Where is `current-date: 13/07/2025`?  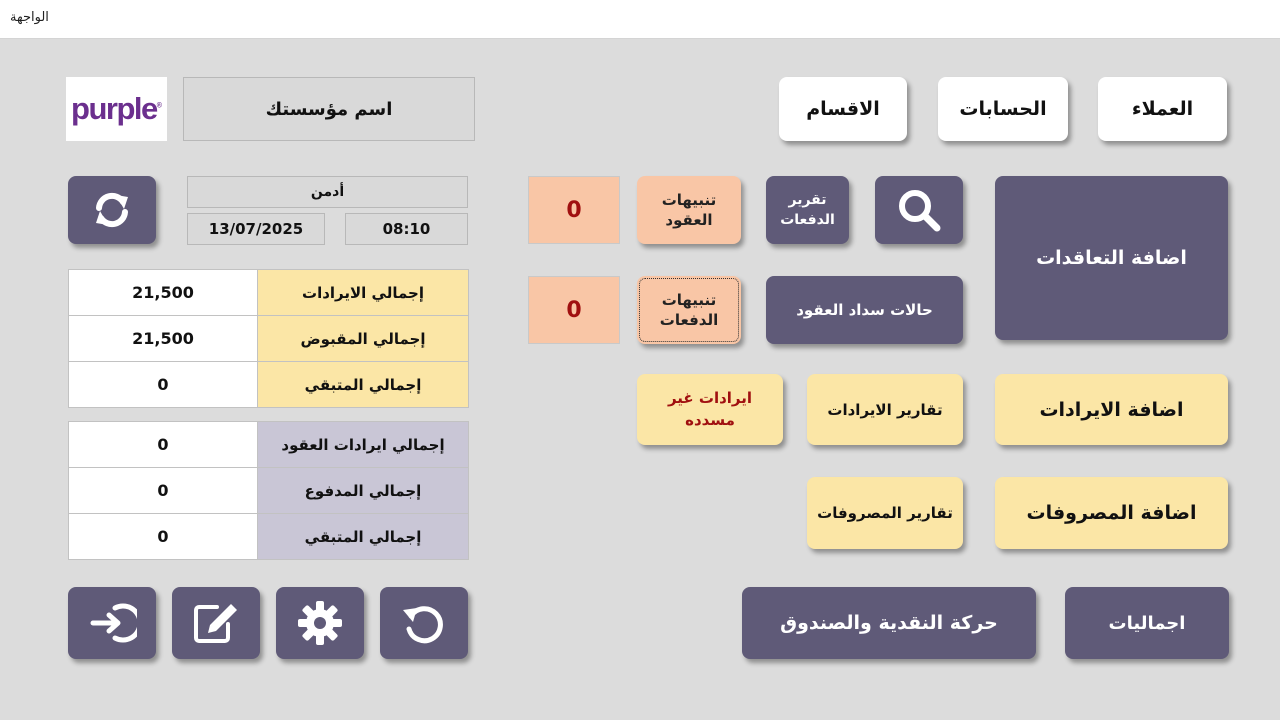
current-date: 13/07/2025 is located at coordinates (256, 229).